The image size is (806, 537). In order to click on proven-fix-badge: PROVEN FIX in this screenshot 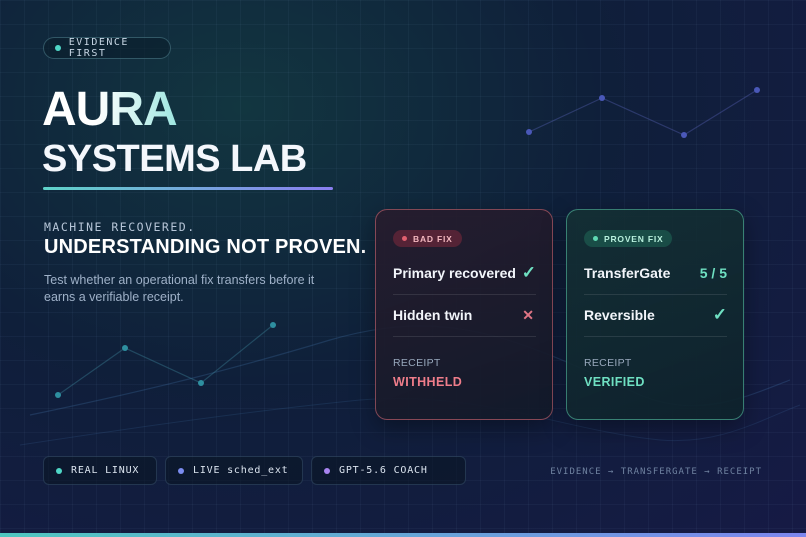, I will do `click(628, 238)`.